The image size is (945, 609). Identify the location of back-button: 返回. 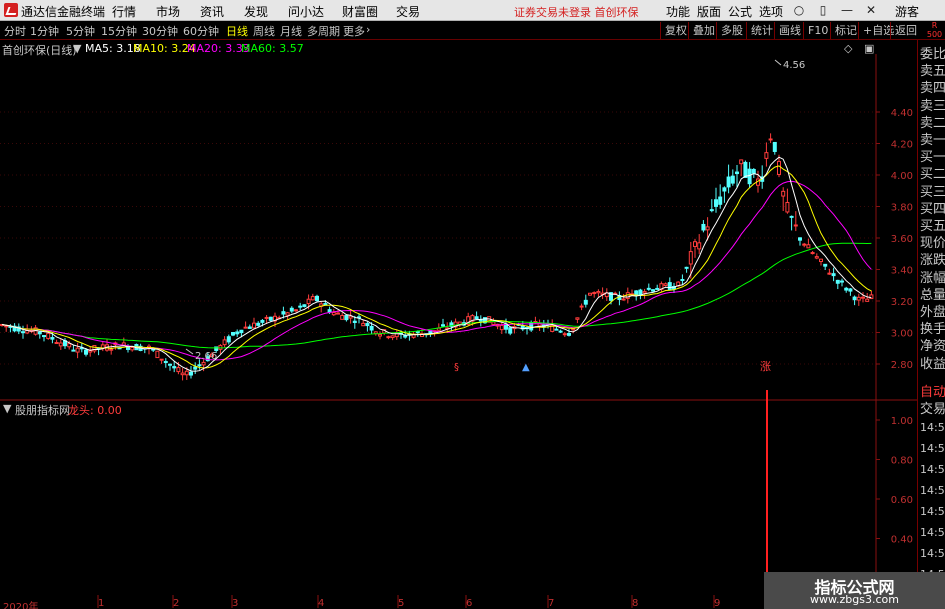
(905, 30).